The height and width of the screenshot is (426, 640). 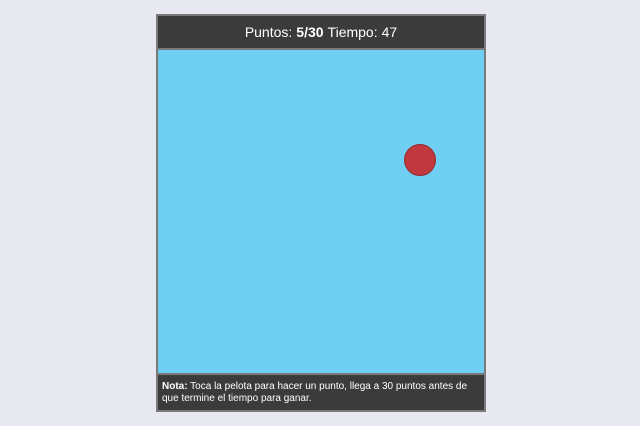 I want to click on note-label: Nota:, so click(x=175, y=386).